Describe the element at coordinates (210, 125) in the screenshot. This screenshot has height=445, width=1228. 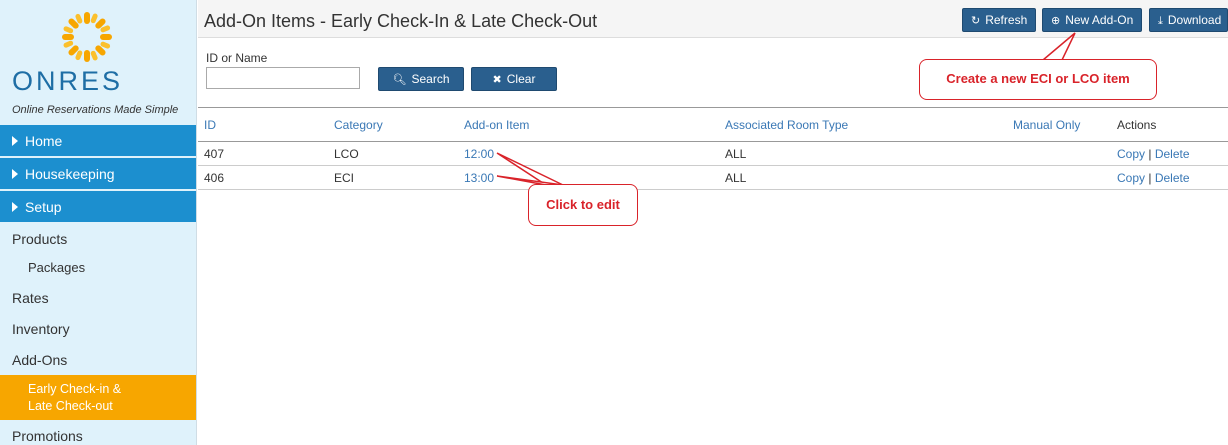
I see `column-header-id: ID` at that location.